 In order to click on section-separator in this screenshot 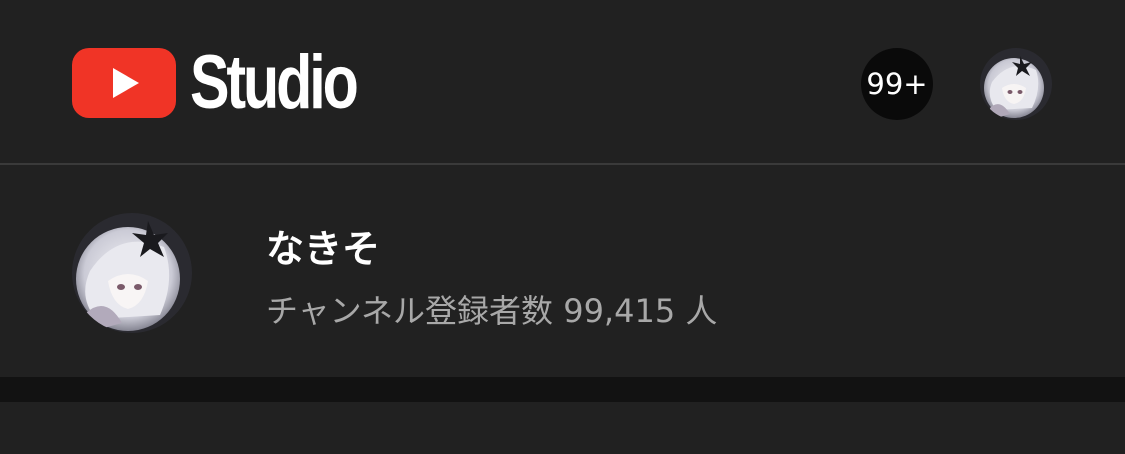, I will do `click(562, 389)`.